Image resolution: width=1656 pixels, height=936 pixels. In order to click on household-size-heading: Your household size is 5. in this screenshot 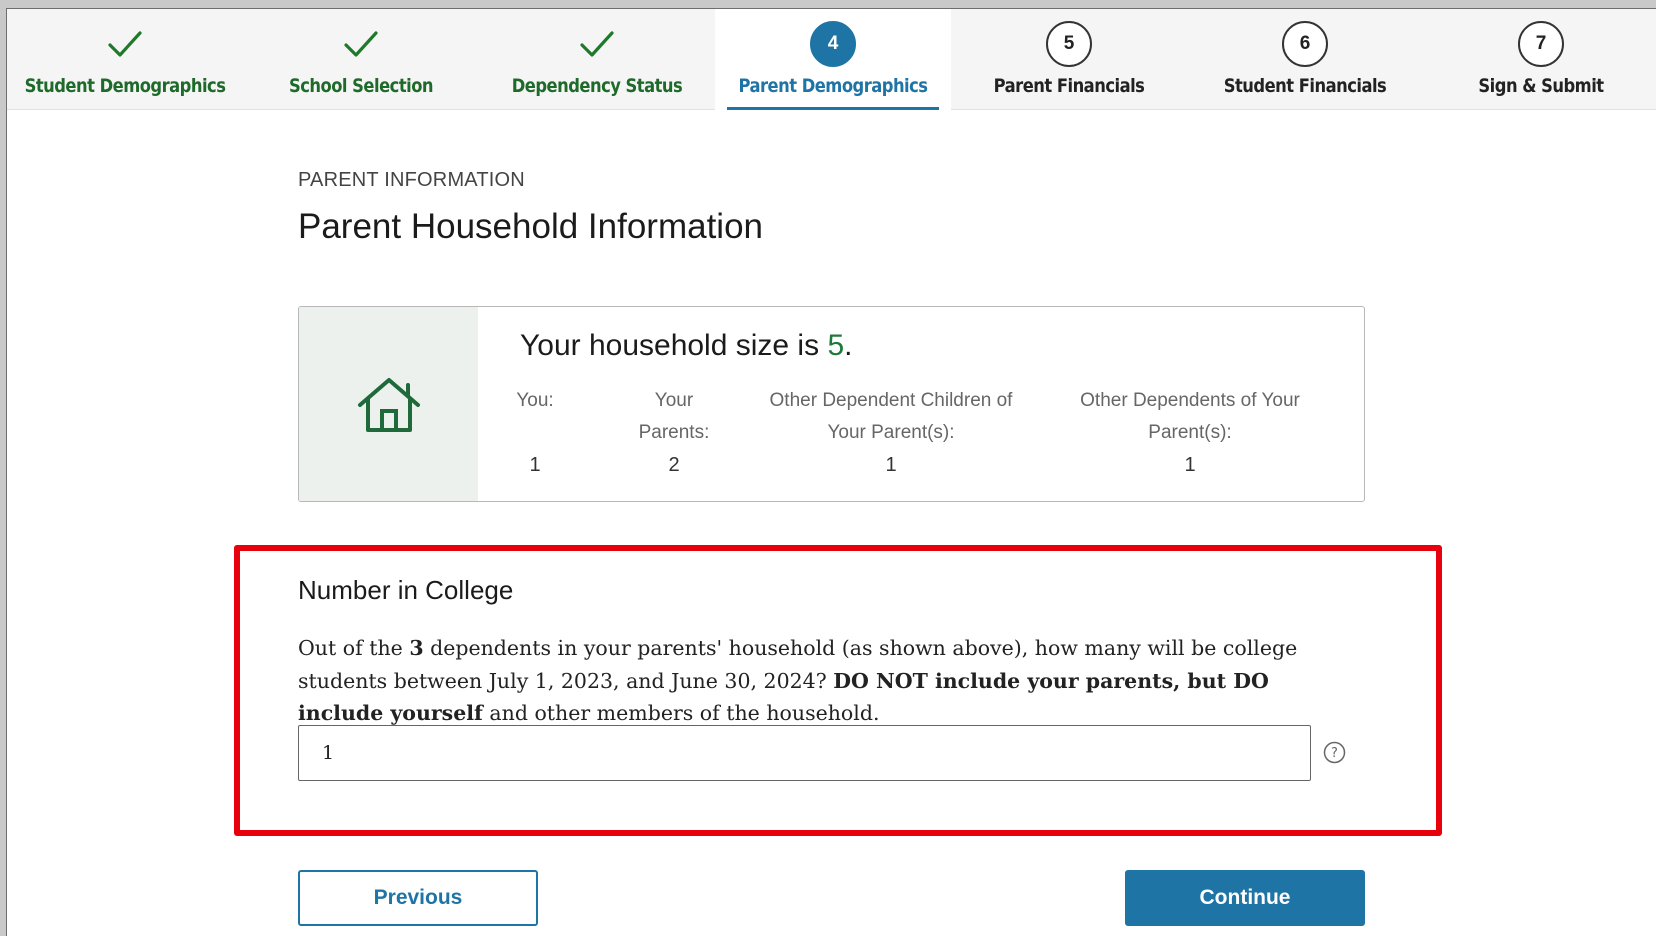, I will do `click(686, 346)`.